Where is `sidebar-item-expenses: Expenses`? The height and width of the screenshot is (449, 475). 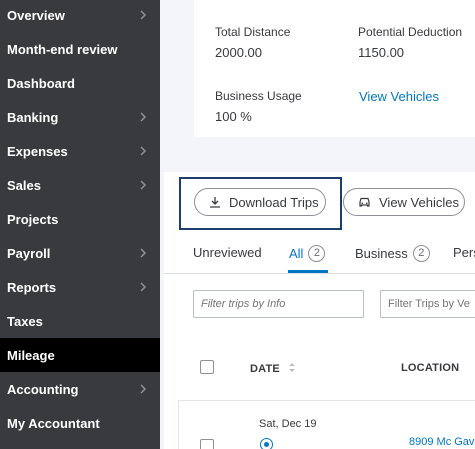 sidebar-item-expenses: Expenses is located at coordinates (80, 151).